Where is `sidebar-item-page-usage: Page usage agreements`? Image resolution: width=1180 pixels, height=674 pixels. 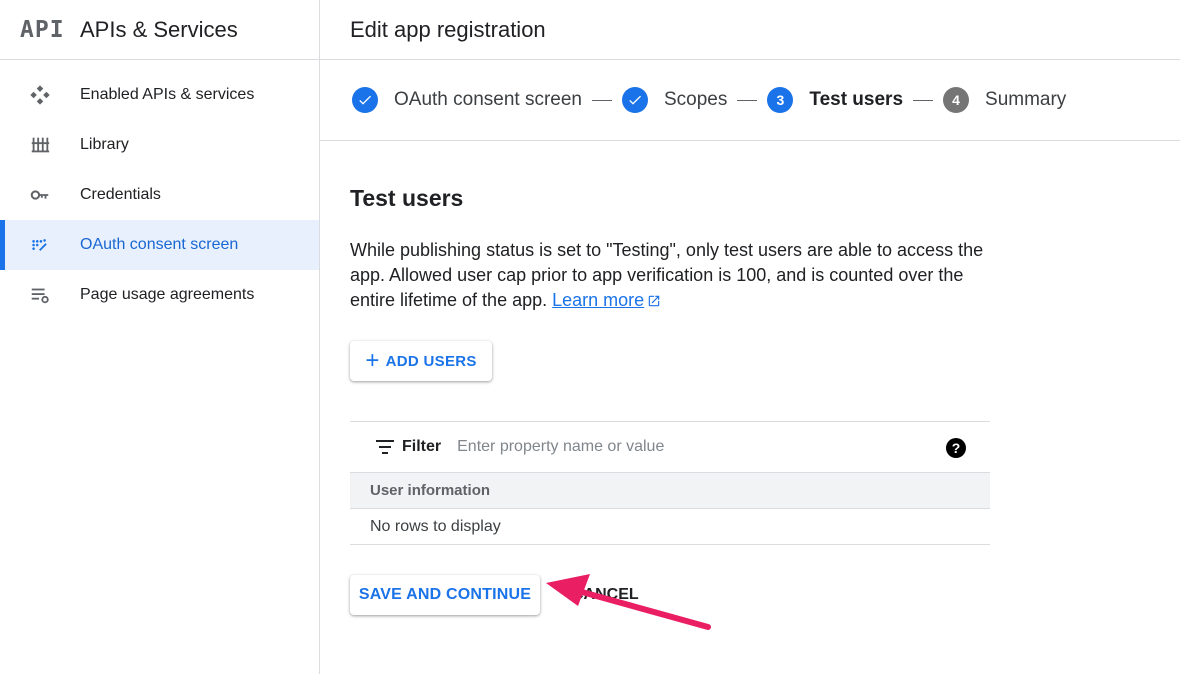 sidebar-item-page-usage: Page usage agreements is located at coordinates (159, 295).